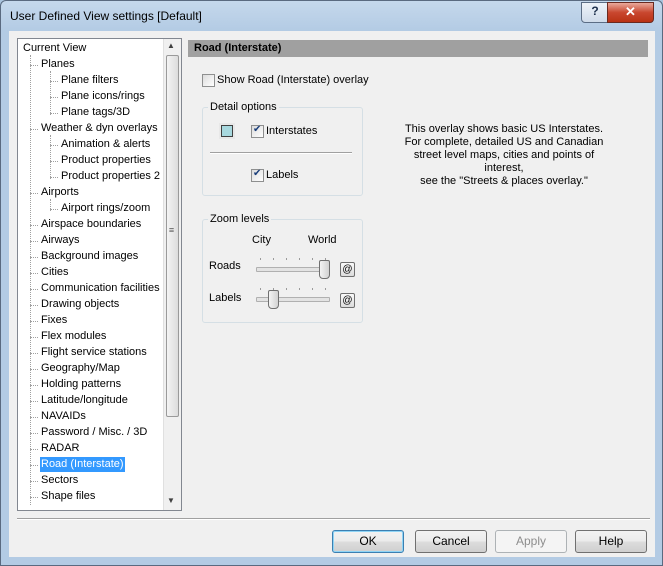 The height and width of the screenshot is (566, 663). What do you see at coordinates (89, 256) in the screenshot?
I see `tree-item: Background images` at bounding box center [89, 256].